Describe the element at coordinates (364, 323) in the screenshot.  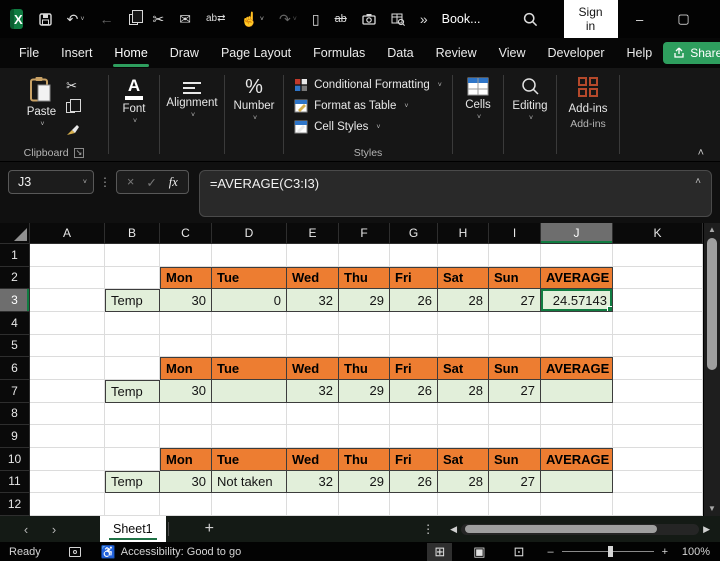
I see `cell-F4` at that location.